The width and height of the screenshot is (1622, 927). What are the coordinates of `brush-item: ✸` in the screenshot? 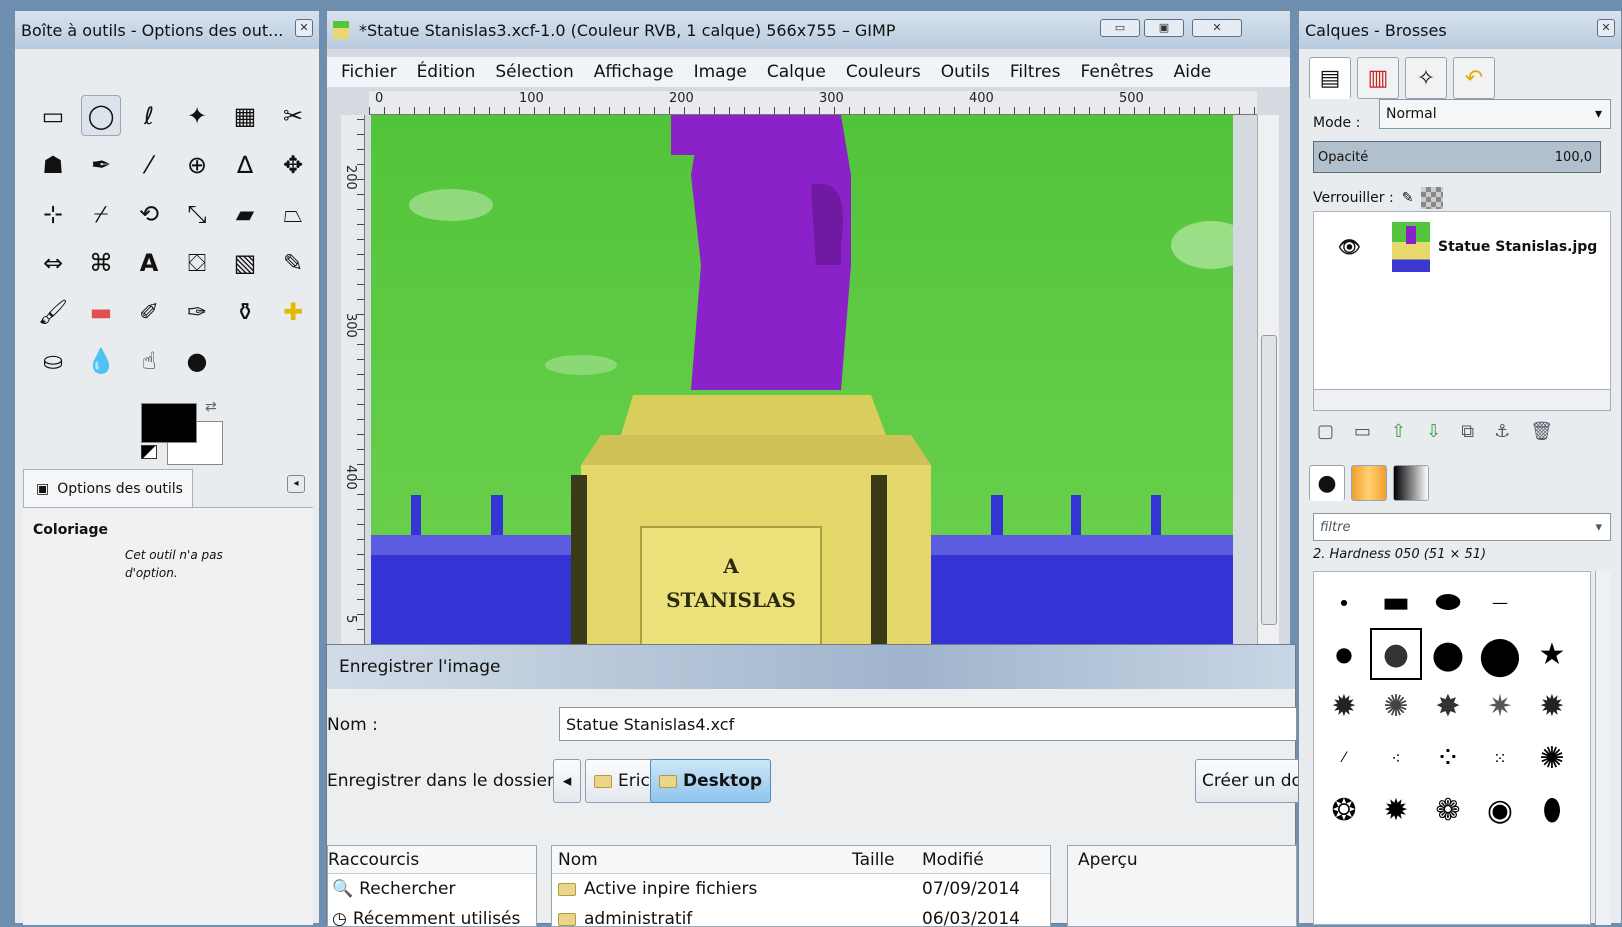 It's located at (1448, 706).